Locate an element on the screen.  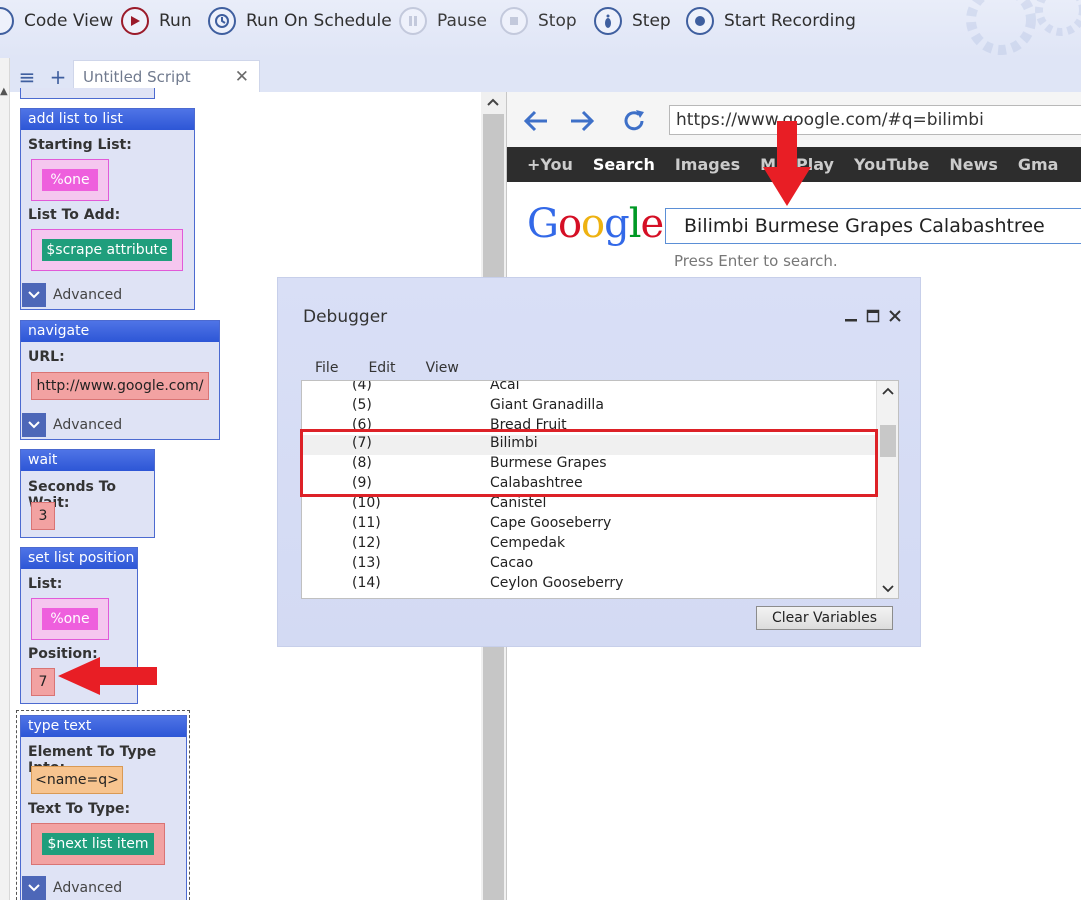
element-to-type-into-field: <name=q> is located at coordinates (77, 780).